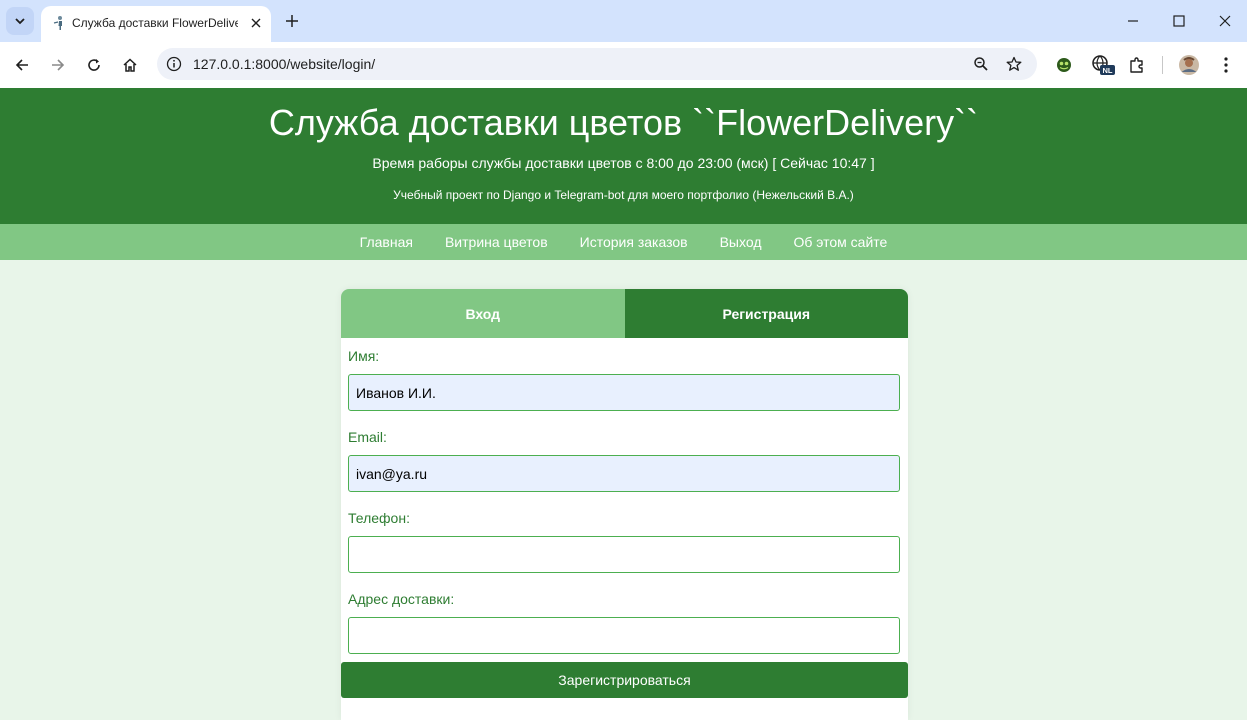  What do you see at coordinates (1103, 65) in the screenshot?
I see `vpn-globe-icon: NL` at bounding box center [1103, 65].